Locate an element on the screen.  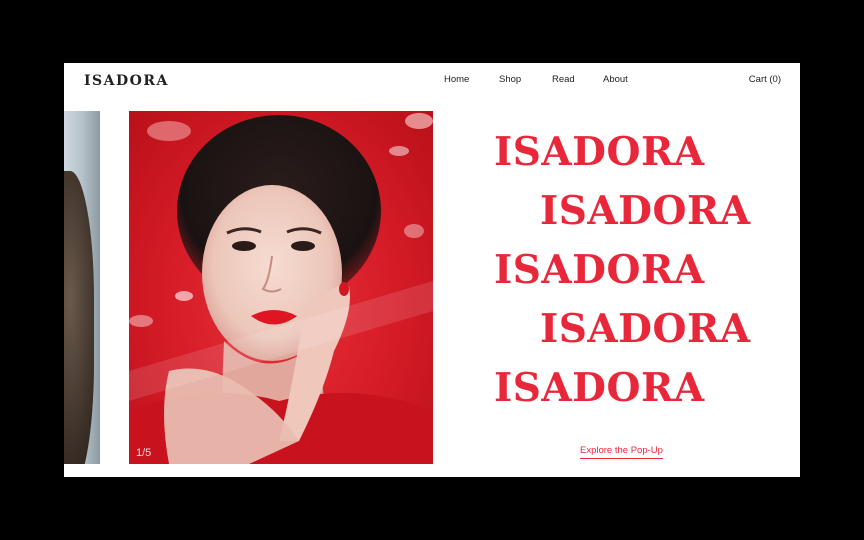
nav-shop: Shop is located at coordinates (510, 79).